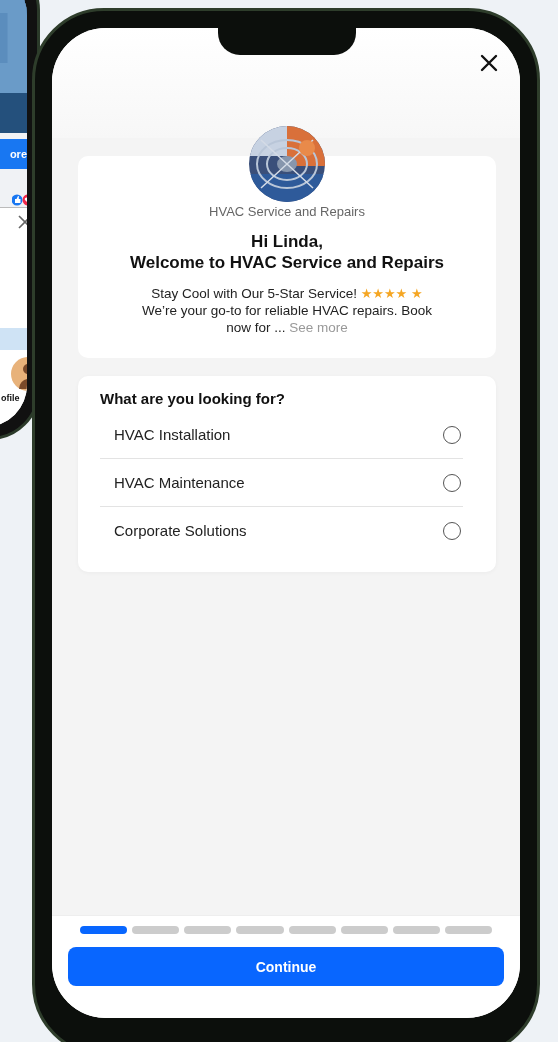  What do you see at coordinates (10, 398) in the screenshot?
I see `profile-label: ofile` at bounding box center [10, 398].